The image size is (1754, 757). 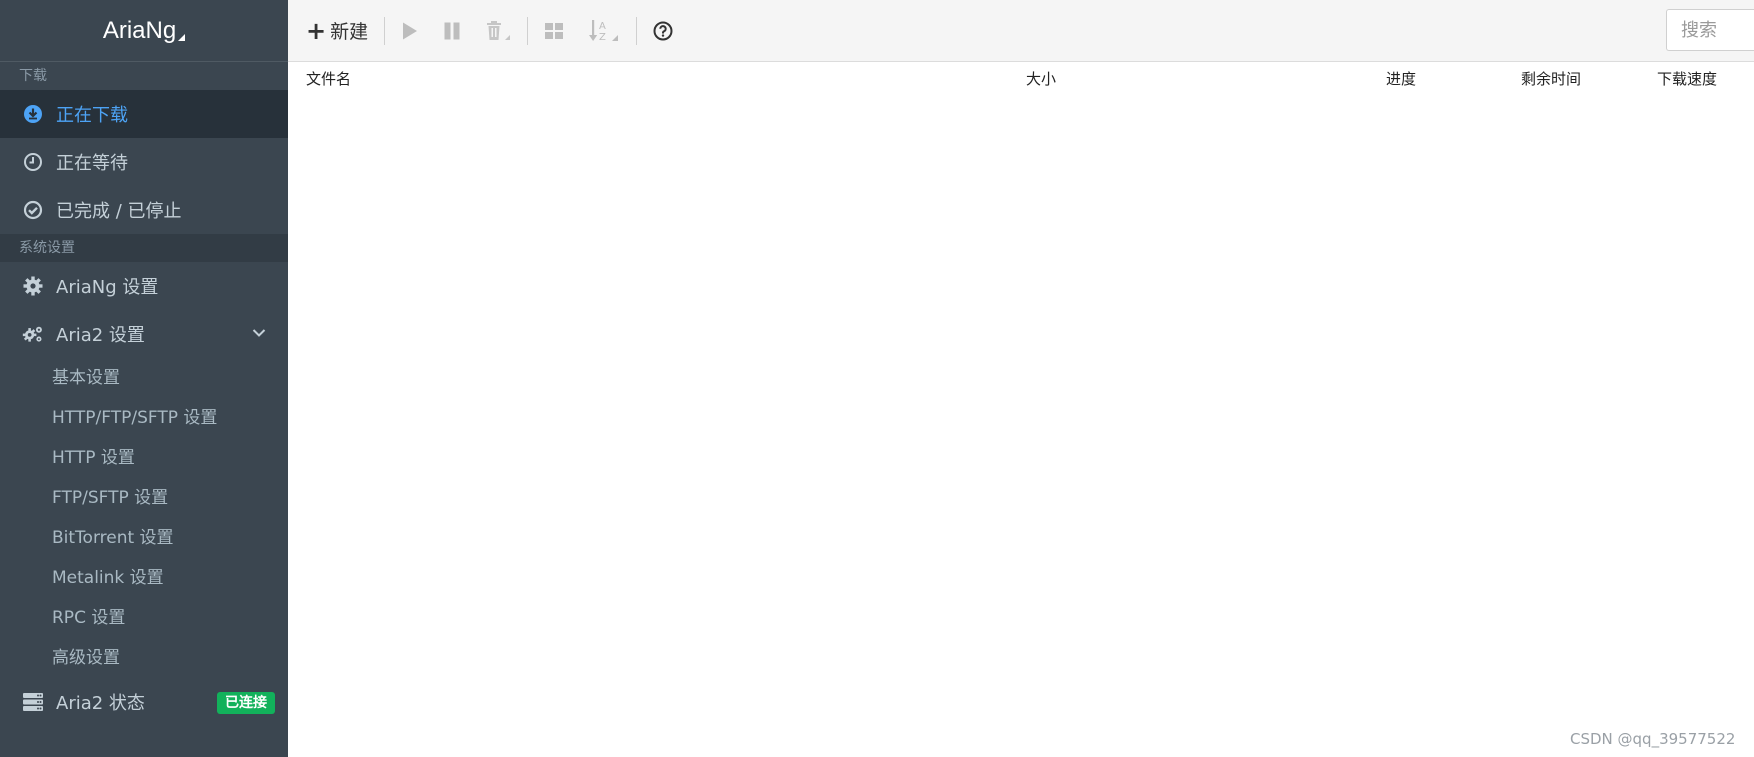 I want to click on status-badge: 已连接, so click(x=246, y=703).